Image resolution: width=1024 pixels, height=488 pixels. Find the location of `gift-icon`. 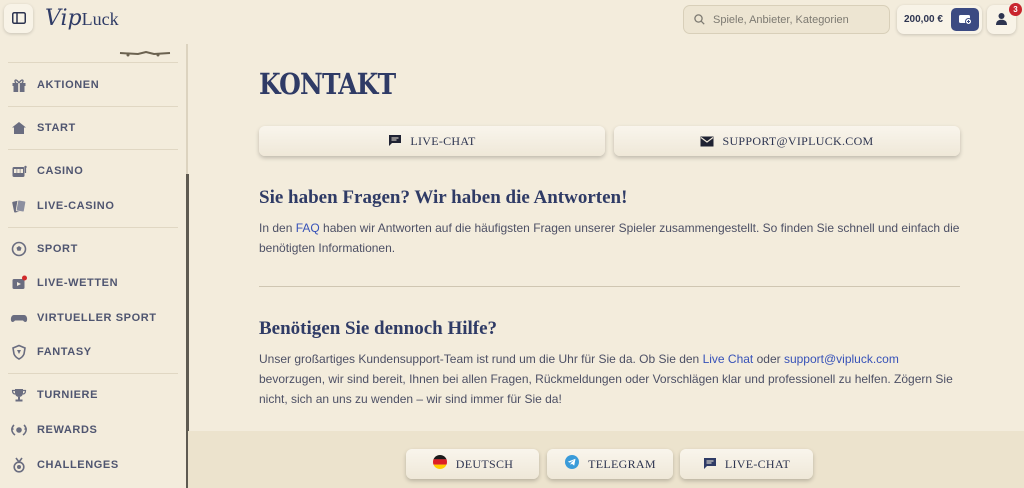

gift-icon is located at coordinates (19, 85).